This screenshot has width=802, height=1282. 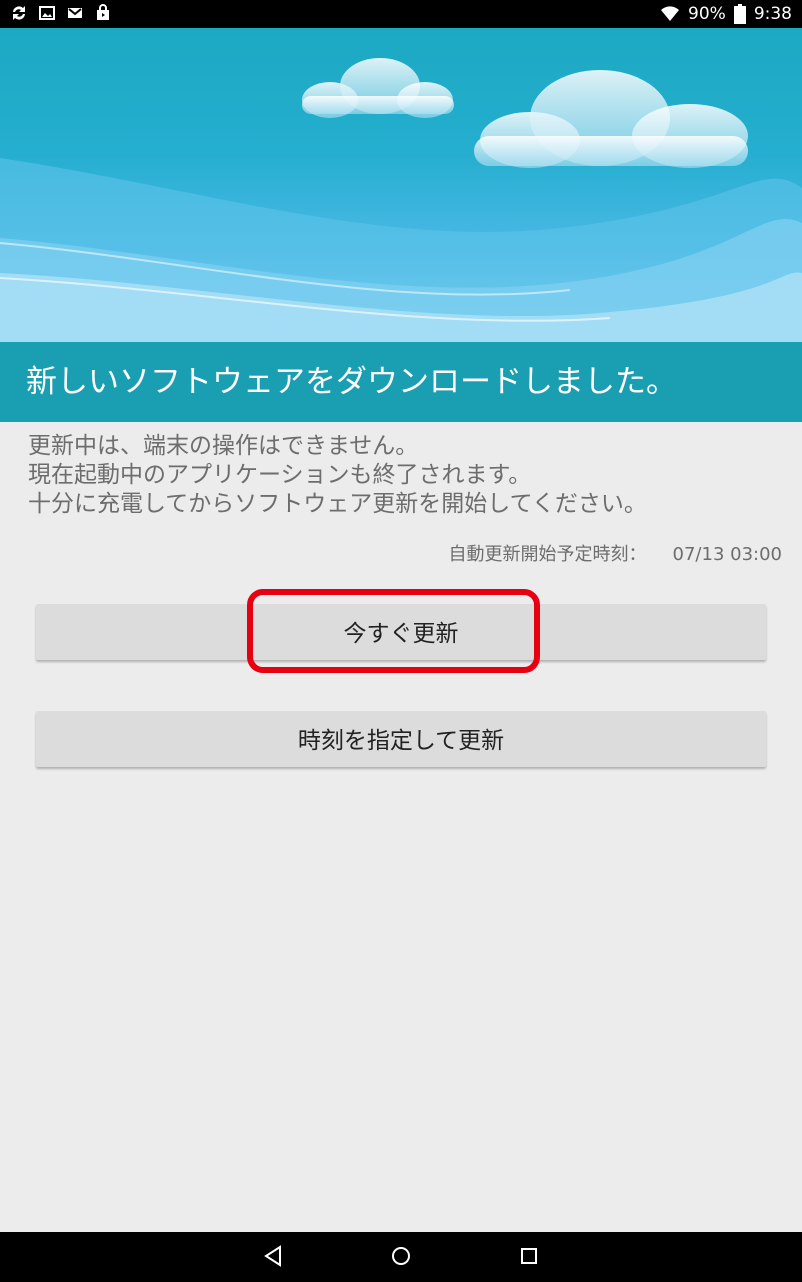 What do you see at coordinates (280, 475) in the screenshot?
I see `message-line: 現在起動中のアプリケーションも終了されます。` at bounding box center [280, 475].